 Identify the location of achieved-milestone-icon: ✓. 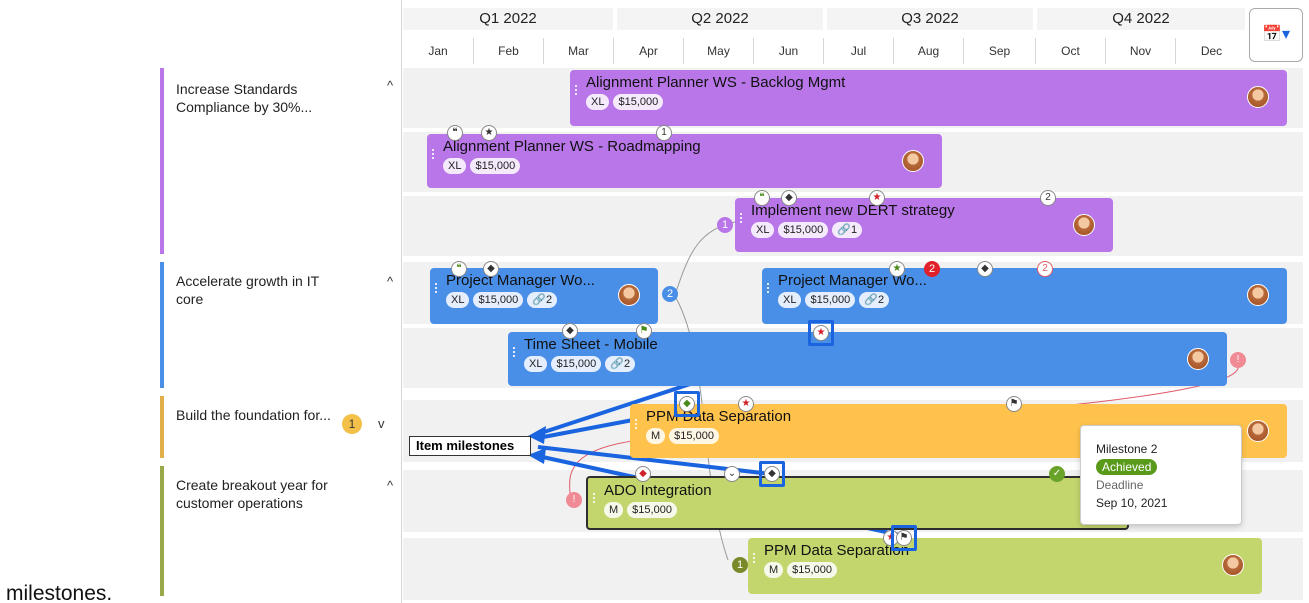
(1057, 474).